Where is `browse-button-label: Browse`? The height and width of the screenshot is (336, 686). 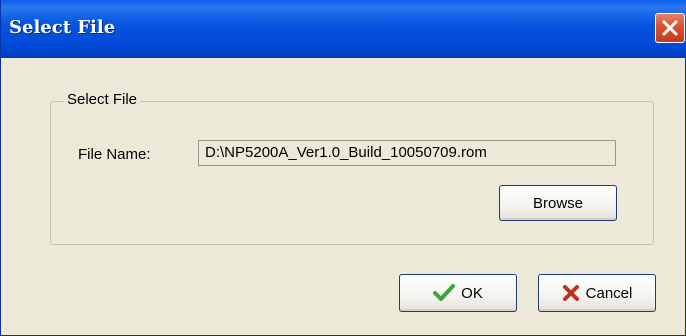
browse-button-label: Browse is located at coordinates (558, 203).